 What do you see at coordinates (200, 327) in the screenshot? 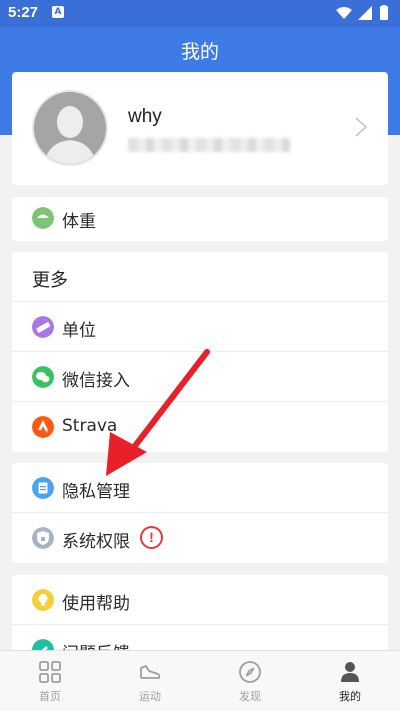
I see `list-item-unit: 单位` at bounding box center [200, 327].